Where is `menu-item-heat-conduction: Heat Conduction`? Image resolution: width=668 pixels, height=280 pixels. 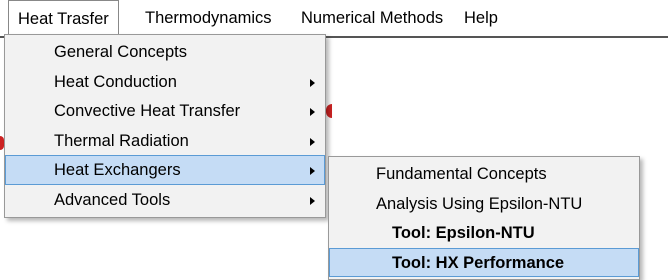 menu-item-heat-conduction: Heat Conduction is located at coordinates (165, 82).